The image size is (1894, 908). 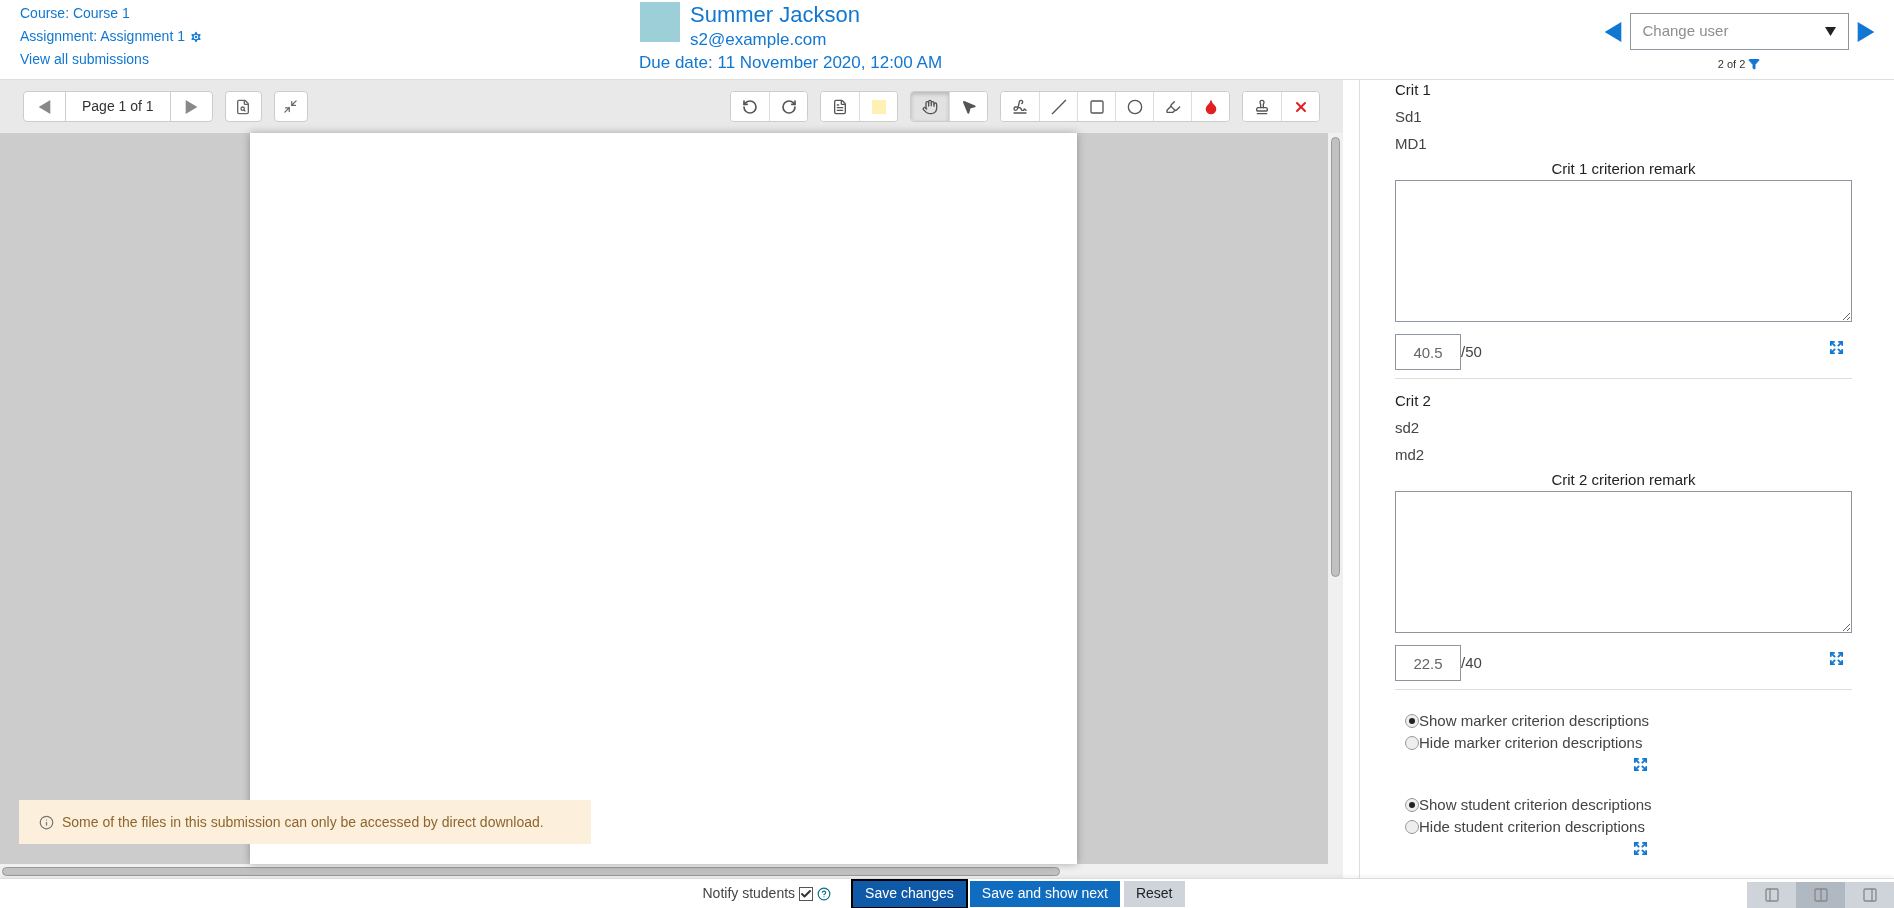 I want to click on remark-label: Crit 1 criterion remark, so click(x=1623, y=169).